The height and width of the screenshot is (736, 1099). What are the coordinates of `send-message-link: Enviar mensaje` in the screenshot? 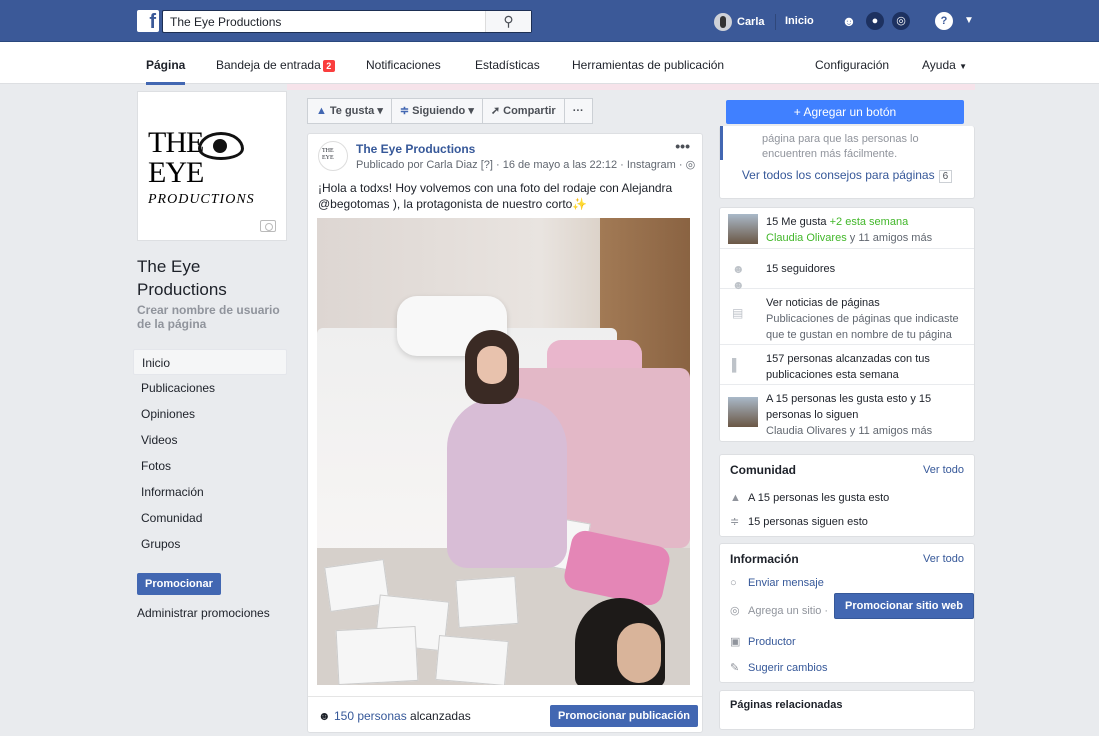 It's located at (786, 583).